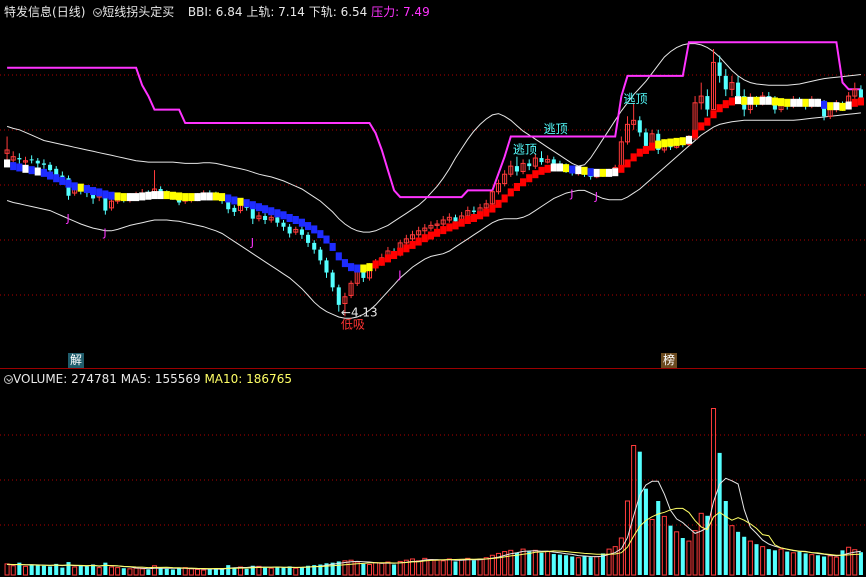 This screenshot has height=577, width=866. What do you see at coordinates (138, 12) in the screenshot?
I see `indicator-name: 短线拐头定买` at bounding box center [138, 12].